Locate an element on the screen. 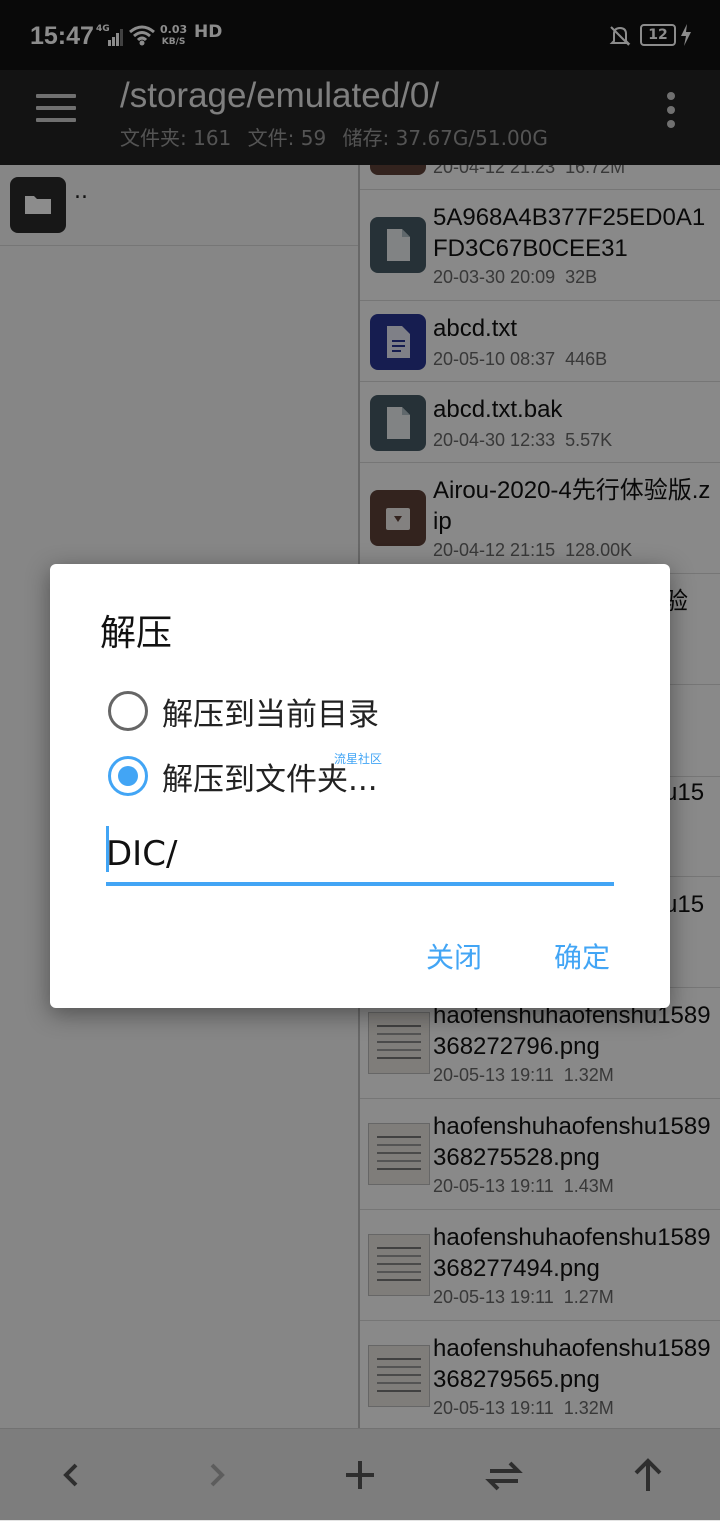  close-button: 关闭 is located at coordinates (454, 956).